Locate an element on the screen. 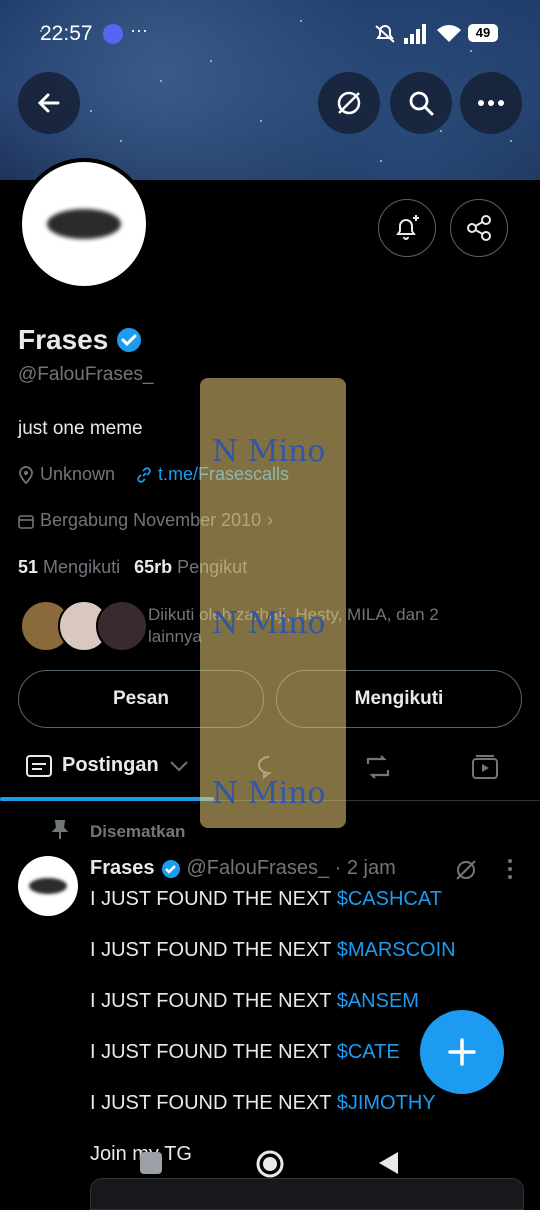 The height and width of the screenshot is (1210, 540). status-bar: 22:57 ··· 49 is located at coordinates (270, 32).